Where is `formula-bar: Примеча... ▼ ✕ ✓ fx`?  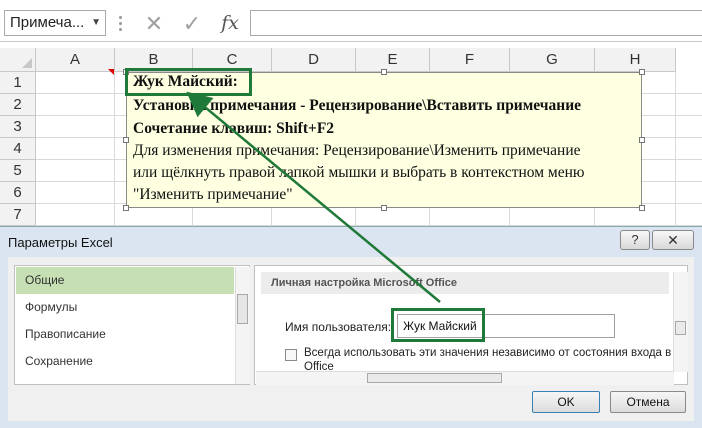 formula-bar: Примеча... ▼ ✕ ✓ fx is located at coordinates (351, 21).